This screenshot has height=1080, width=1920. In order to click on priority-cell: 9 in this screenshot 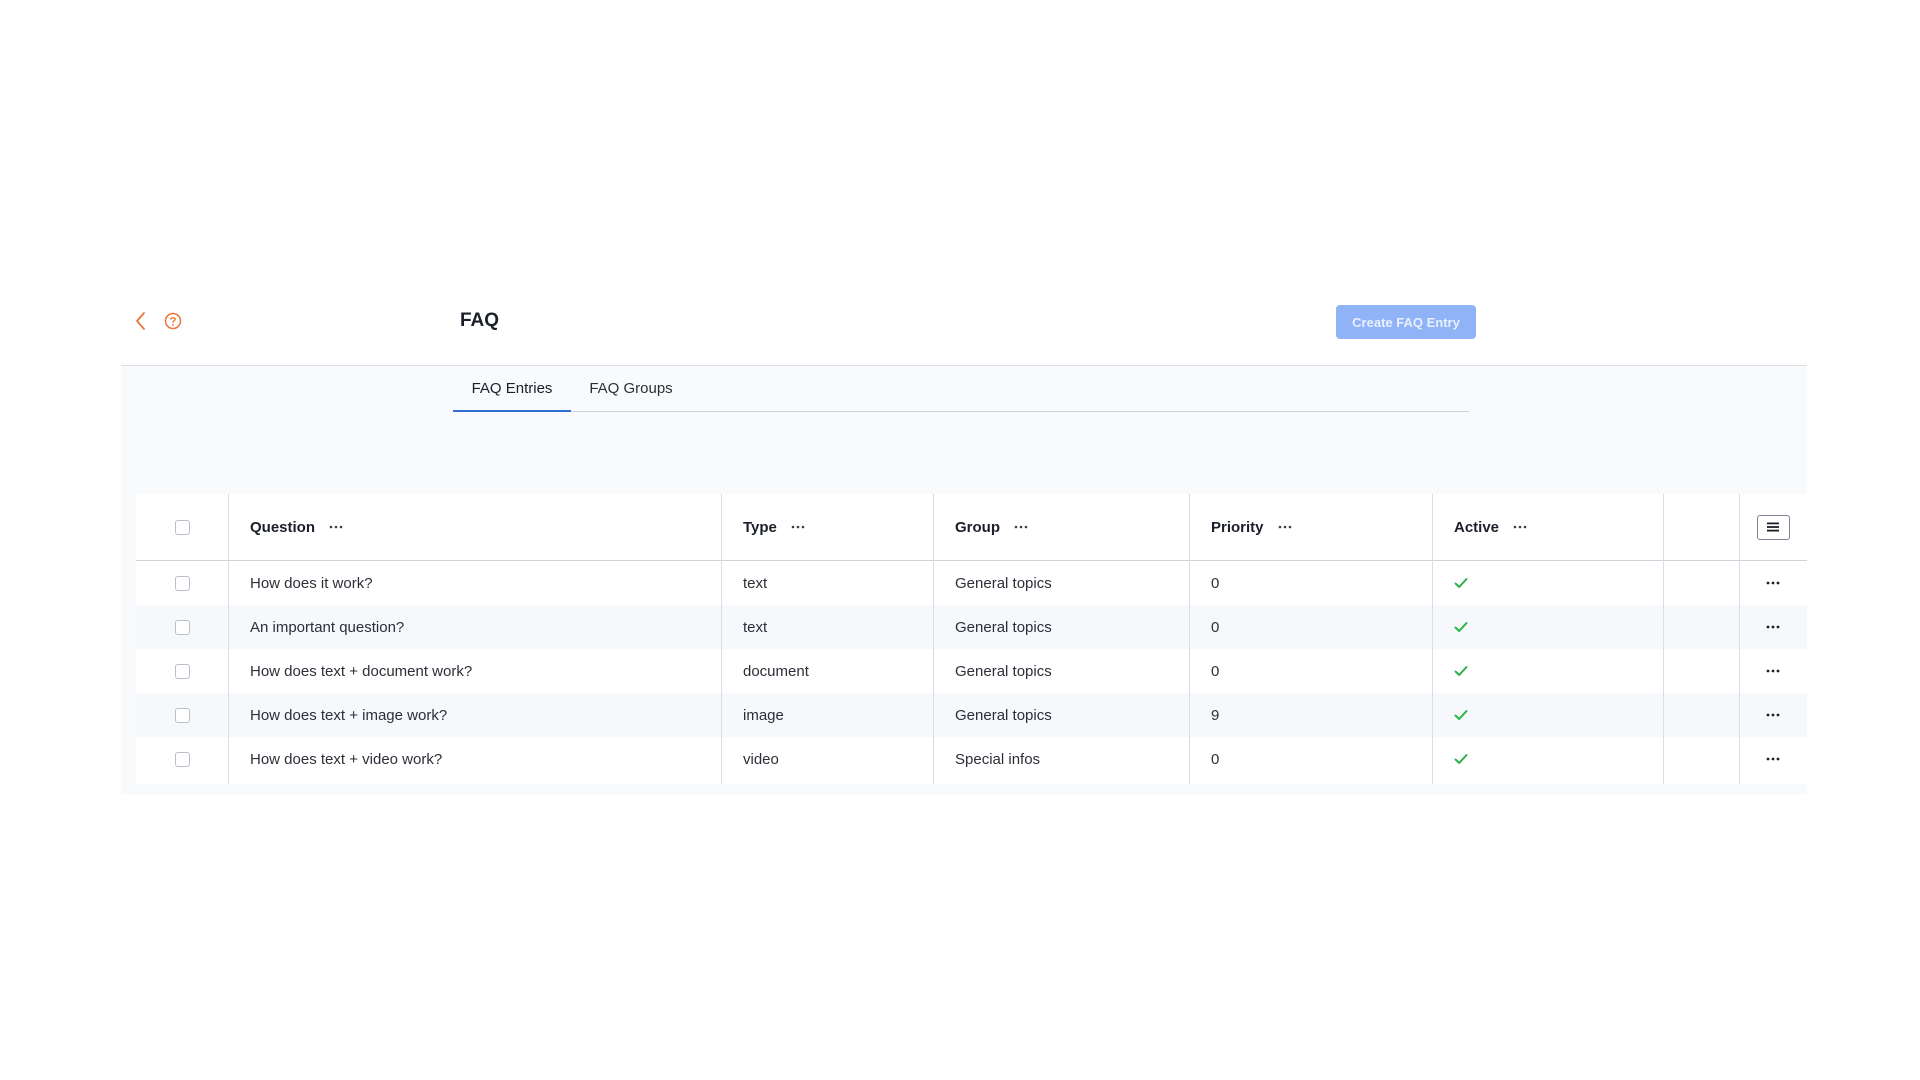, I will do `click(1215, 715)`.